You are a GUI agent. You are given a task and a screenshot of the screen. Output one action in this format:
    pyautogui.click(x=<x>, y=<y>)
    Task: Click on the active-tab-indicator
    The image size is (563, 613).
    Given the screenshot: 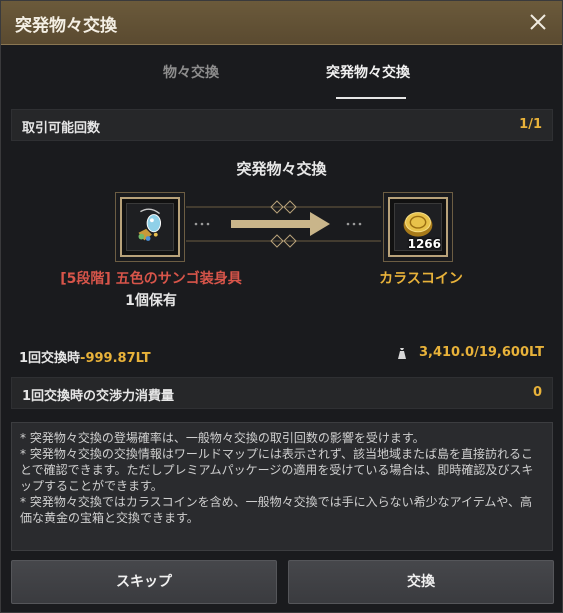 What is the action you would take?
    pyautogui.click(x=371, y=98)
    